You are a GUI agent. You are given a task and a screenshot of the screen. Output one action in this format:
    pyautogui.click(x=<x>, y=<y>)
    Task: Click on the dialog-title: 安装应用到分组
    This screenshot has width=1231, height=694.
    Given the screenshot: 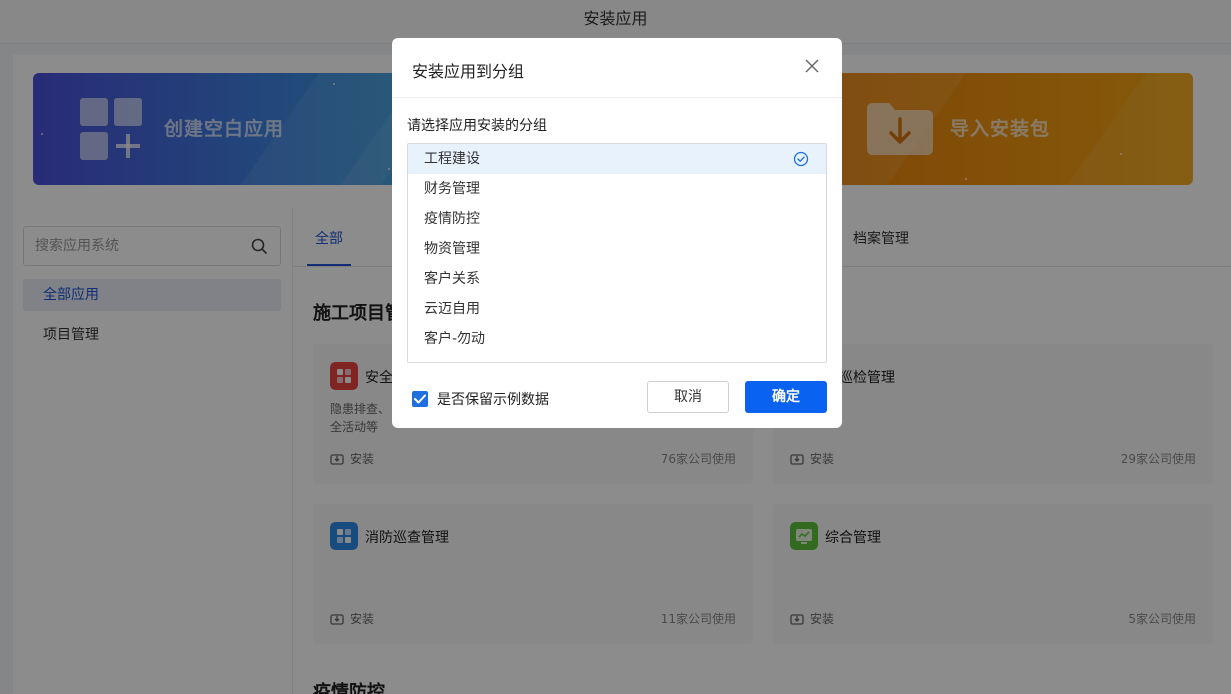 What is the action you would take?
    pyautogui.click(x=468, y=71)
    